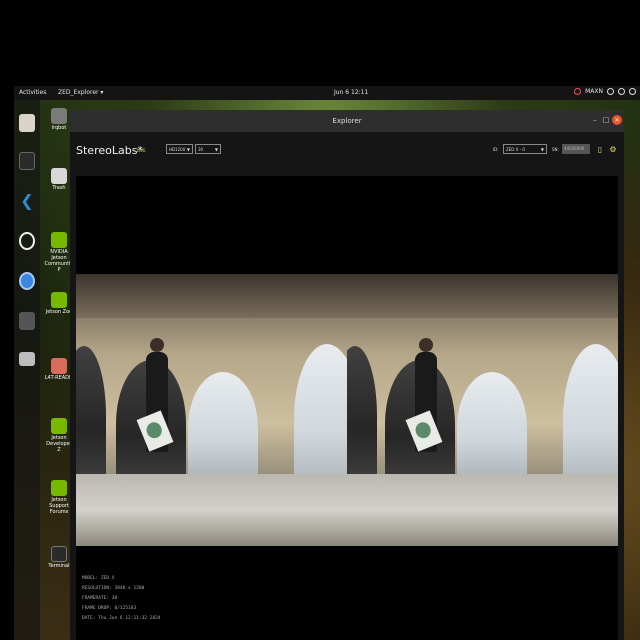  Describe the element at coordinates (617, 120) in the screenshot. I see `close-button: ×` at that location.